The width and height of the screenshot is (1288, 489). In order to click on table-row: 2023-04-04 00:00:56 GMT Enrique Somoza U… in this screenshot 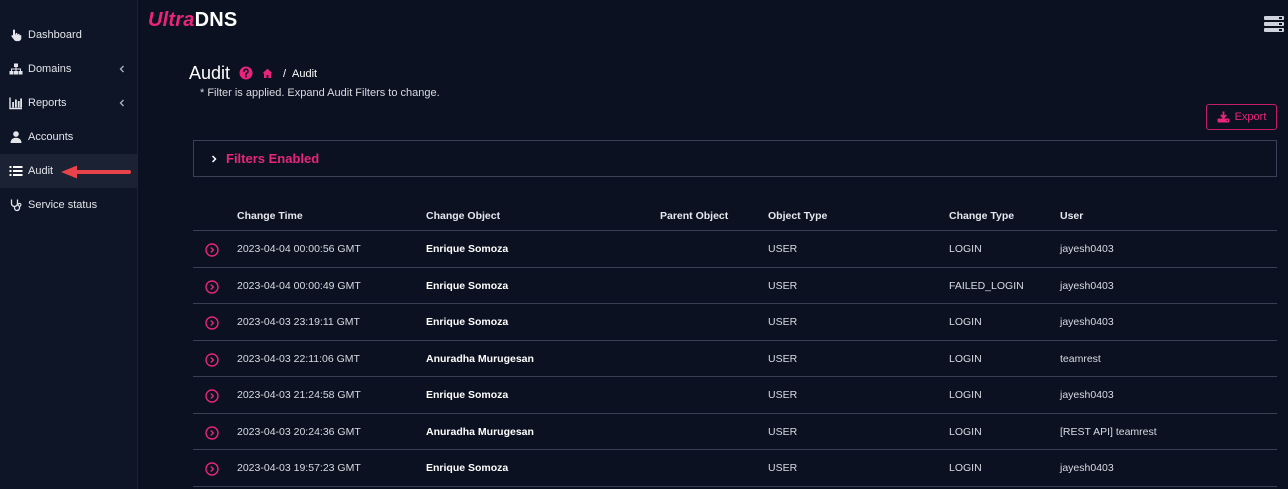, I will do `click(735, 249)`.